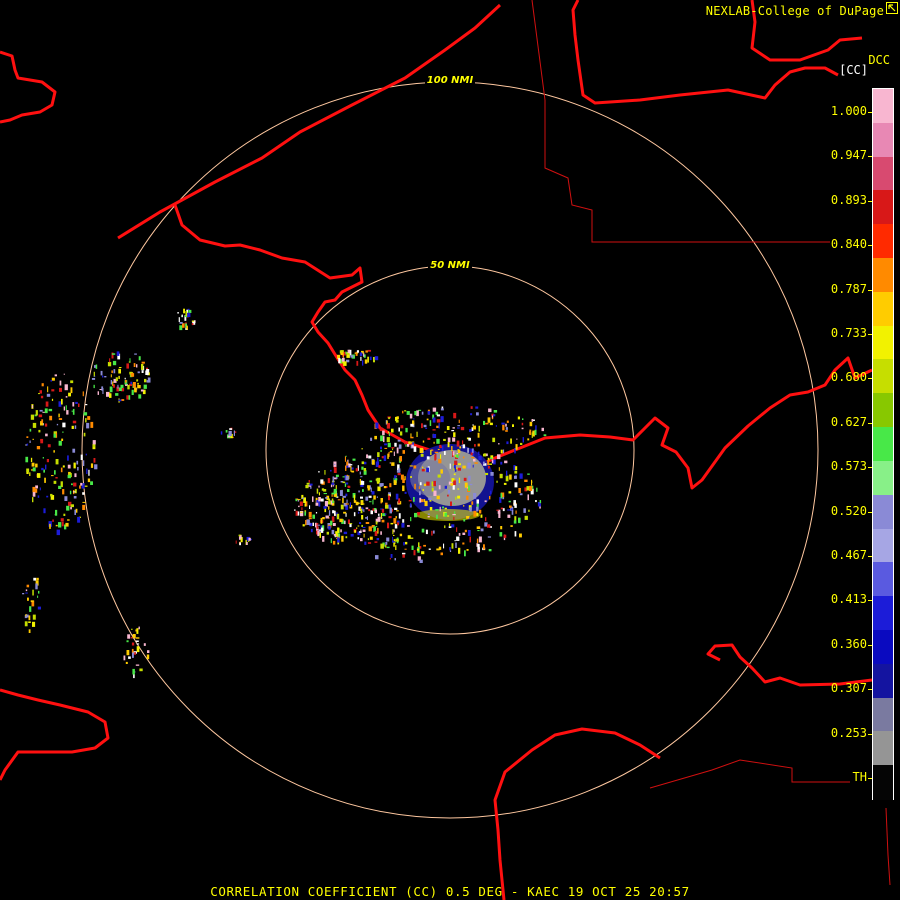 The image size is (900, 900). I want to click on legend-tick-label: 0.467, so click(848, 555).